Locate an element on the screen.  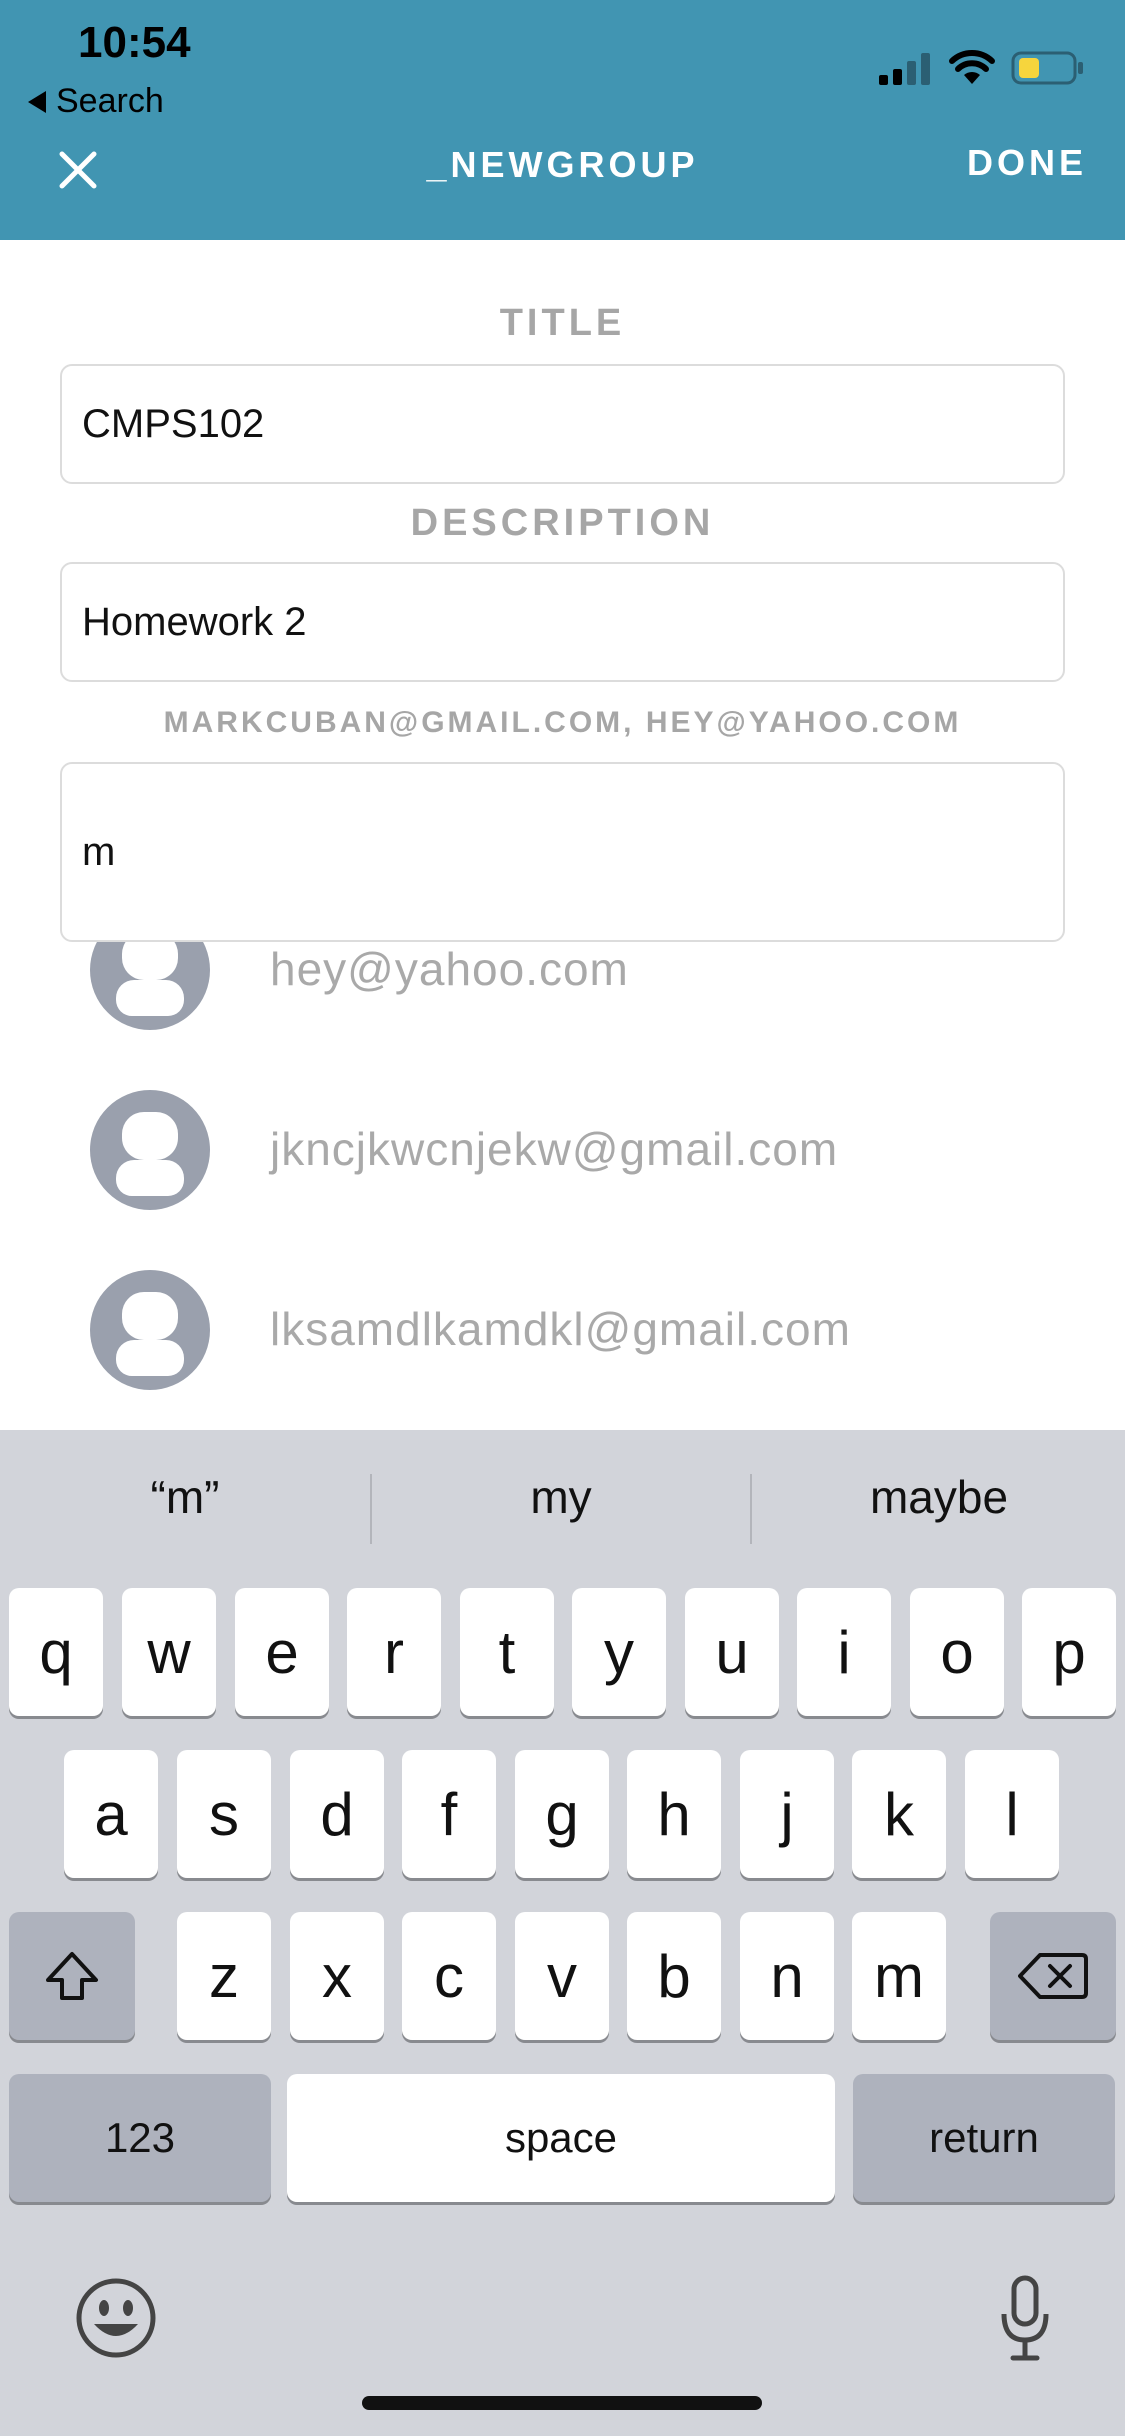
key-x: x is located at coordinates (337, 1976).